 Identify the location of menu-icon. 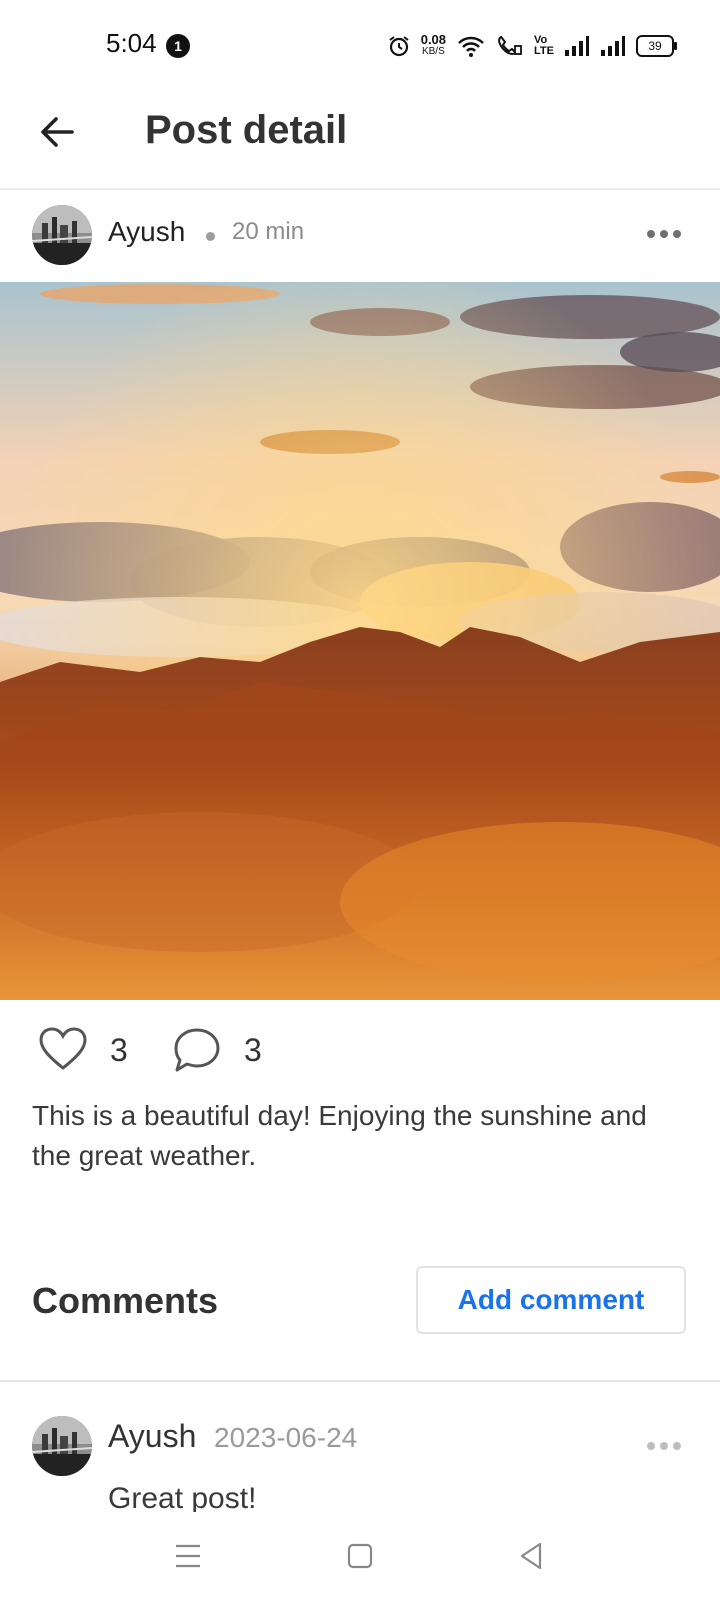
(188, 1556).